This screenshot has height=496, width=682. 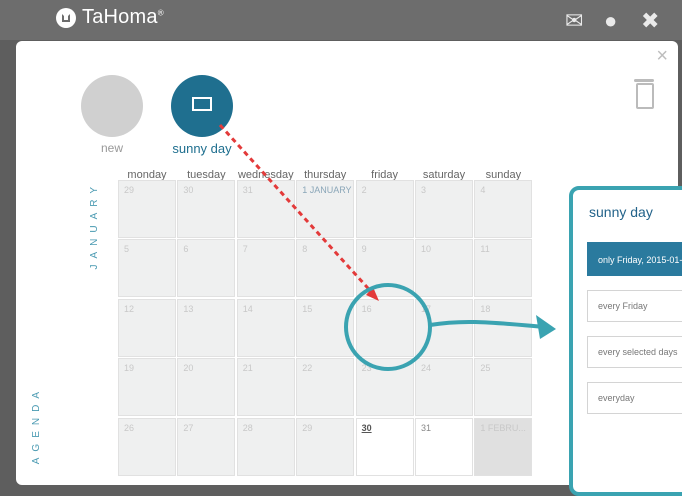 I want to click on calendar-day-cell: 24, so click(x=444, y=387).